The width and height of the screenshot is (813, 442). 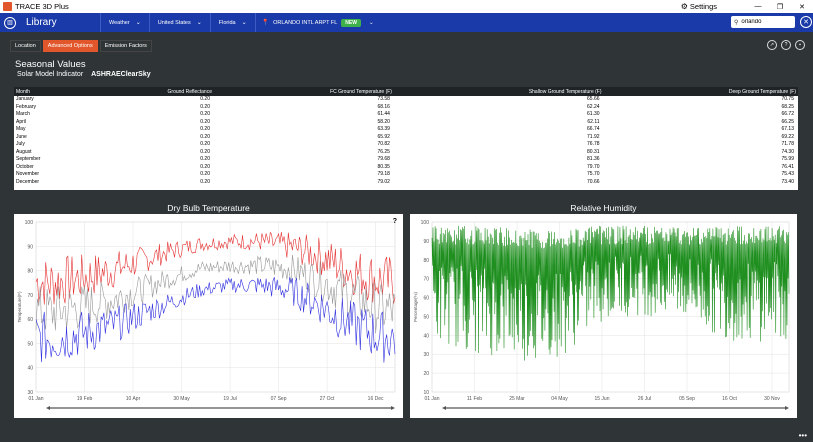 I want to click on table-row: March 0.20 61.44 61.30 66.72, so click(x=406, y=115).